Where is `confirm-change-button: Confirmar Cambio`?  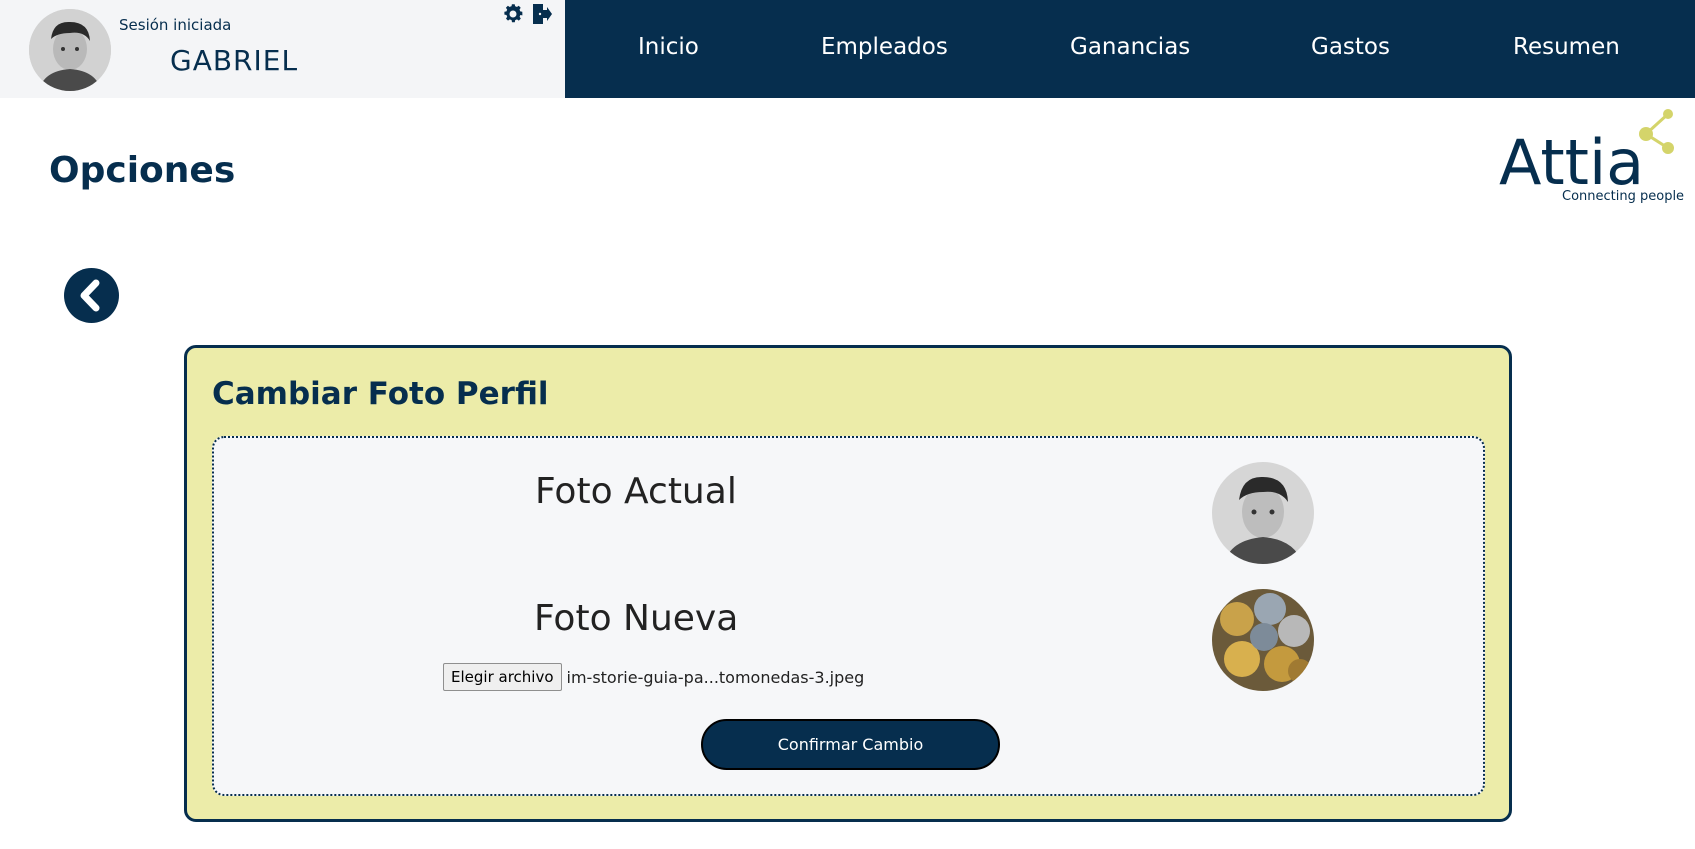
confirm-change-button: Confirmar Cambio is located at coordinates (850, 744).